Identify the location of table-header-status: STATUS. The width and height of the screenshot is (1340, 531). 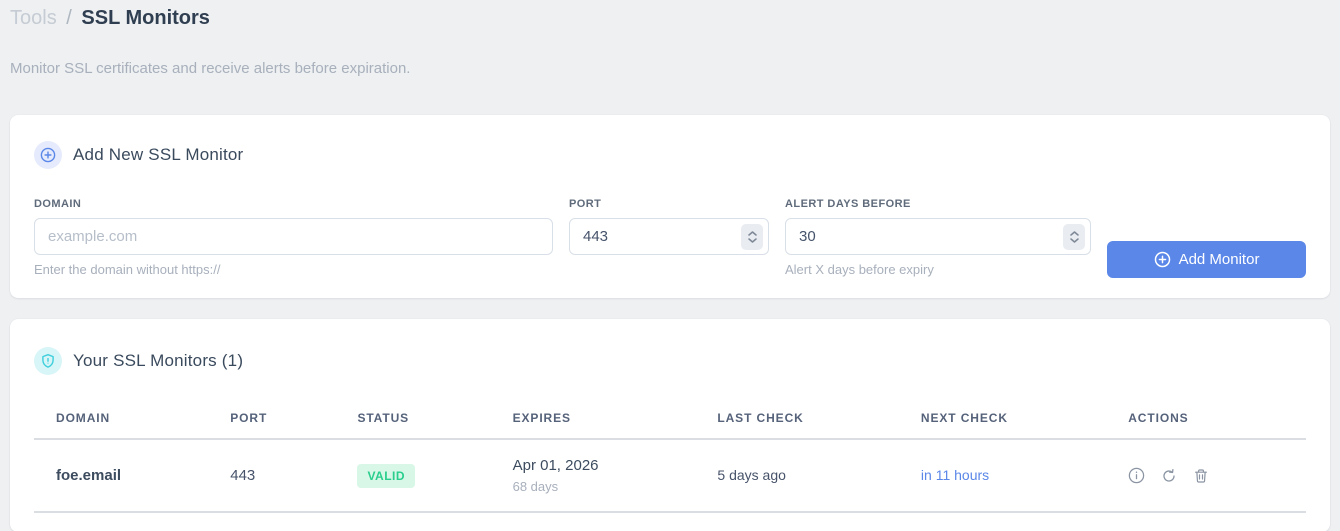
(413, 425).